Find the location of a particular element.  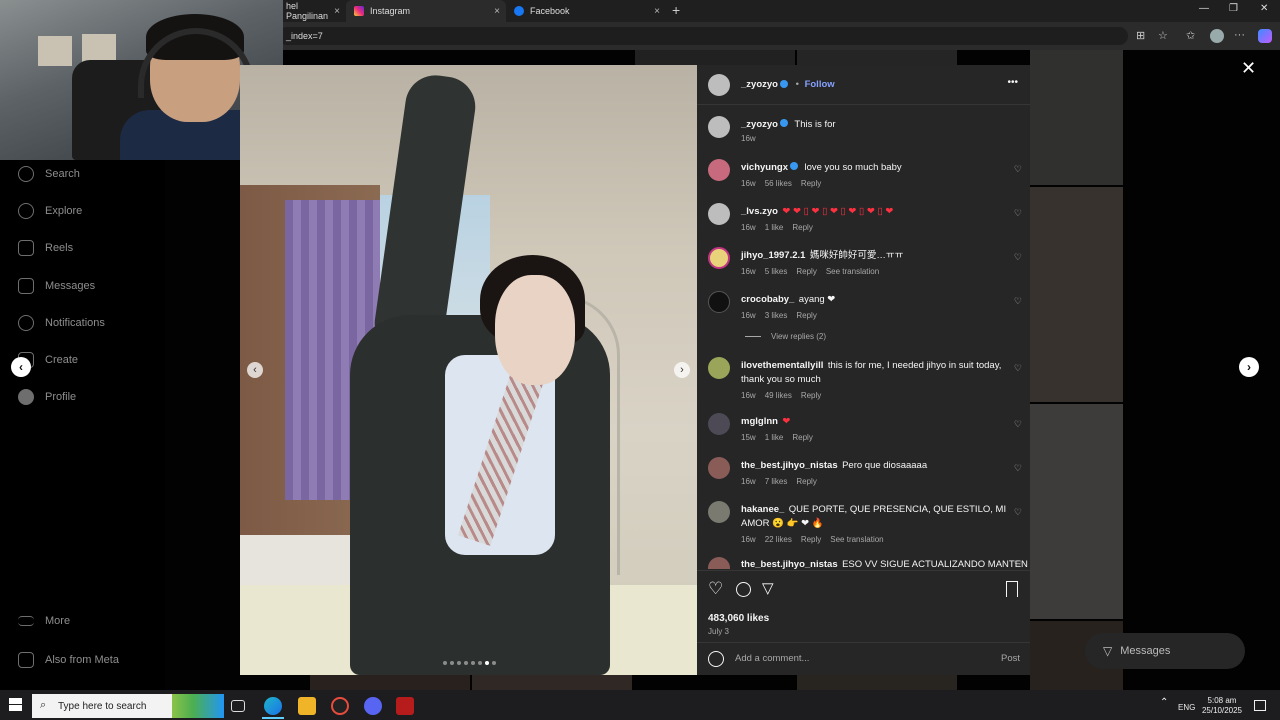

sidebar-item-more: More is located at coordinates (44, 621).